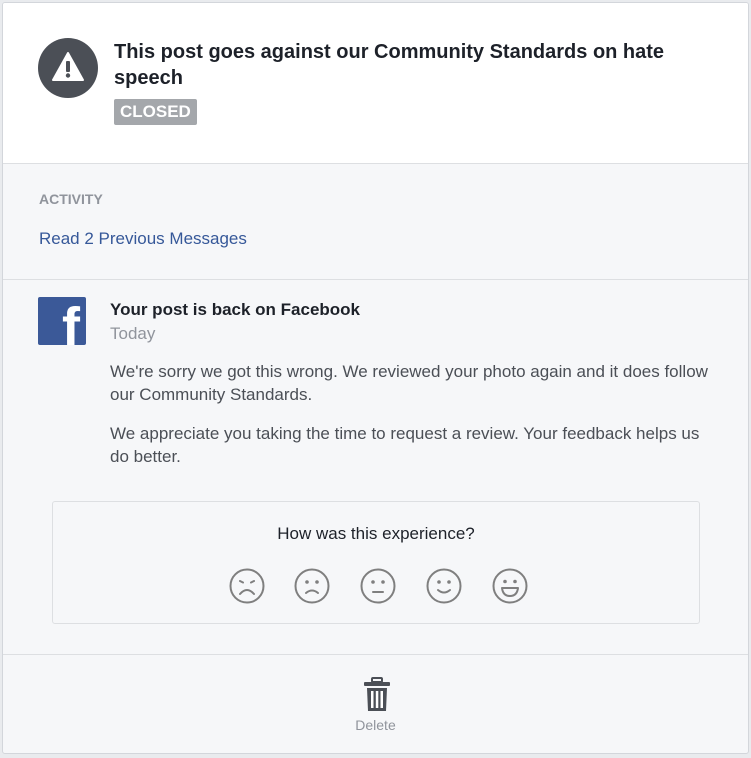 The image size is (751, 758). What do you see at coordinates (375, 725) in the screenshot?
I see `delete-button: Delete` at bounding box center [375, 725].